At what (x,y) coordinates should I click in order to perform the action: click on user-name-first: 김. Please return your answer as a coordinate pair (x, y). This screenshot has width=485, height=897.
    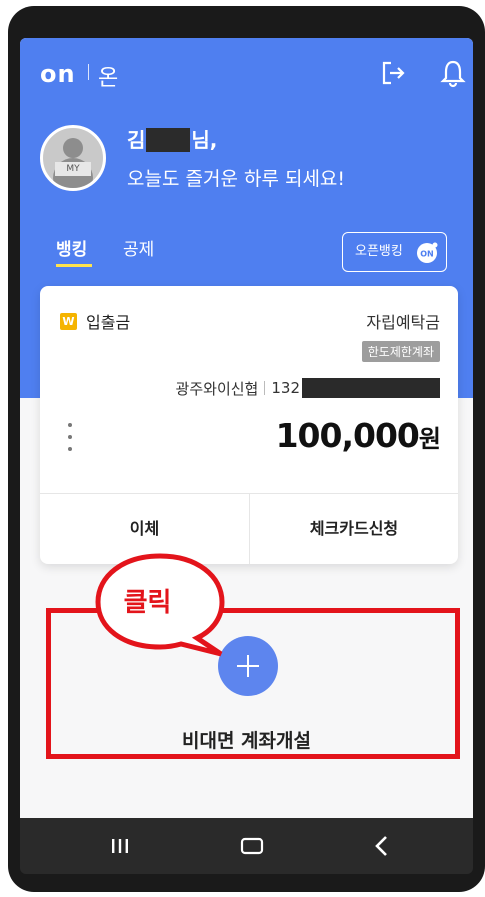
    Looking at the image, I should click on (136, 140).